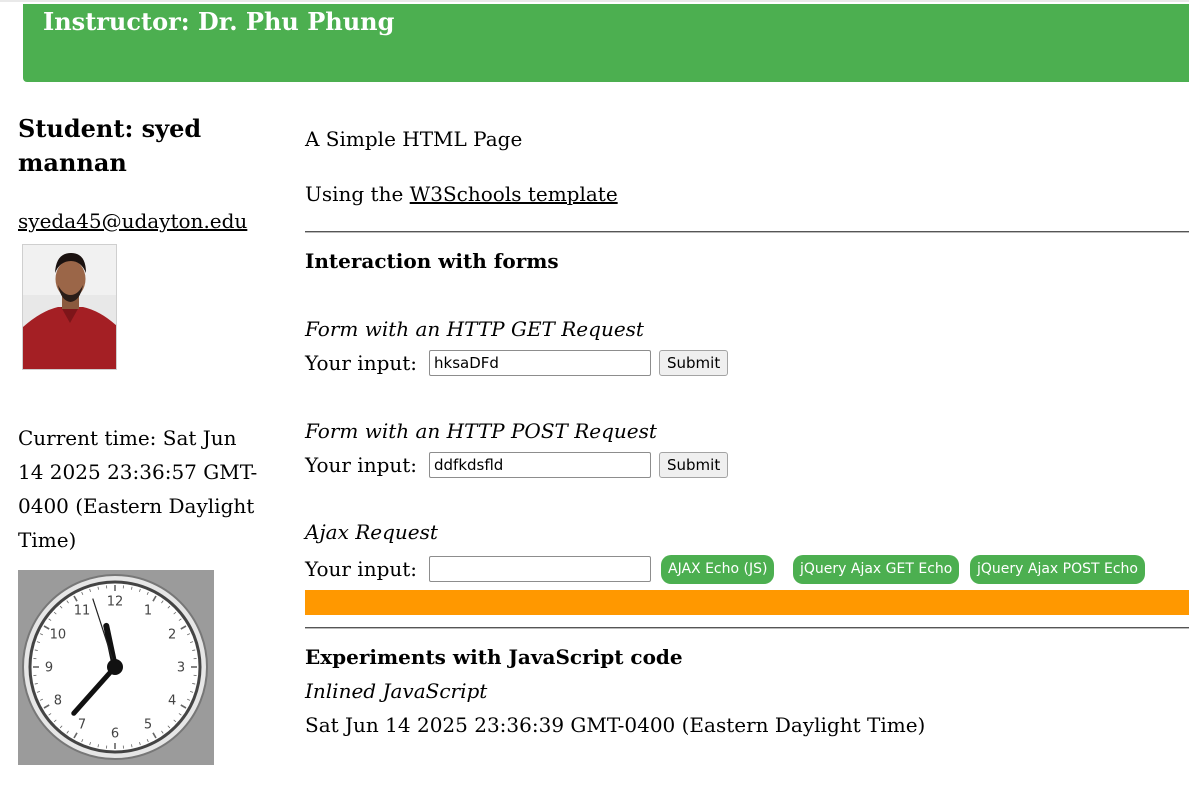 This screenshot has height=800, width=1189. What do you see at coordinates (58, 701) in the screenshot?
I see `clock-number: 8` at bounding box center [58, 701].